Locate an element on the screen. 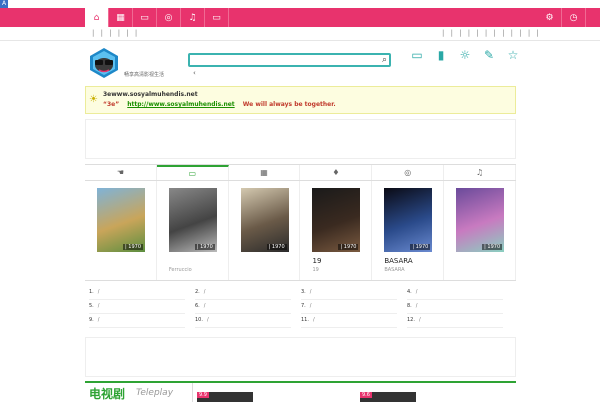 The height and width of the screenshot is (402, 600). bar-chart-icon: ▮ is located at coordinates (441, 55).